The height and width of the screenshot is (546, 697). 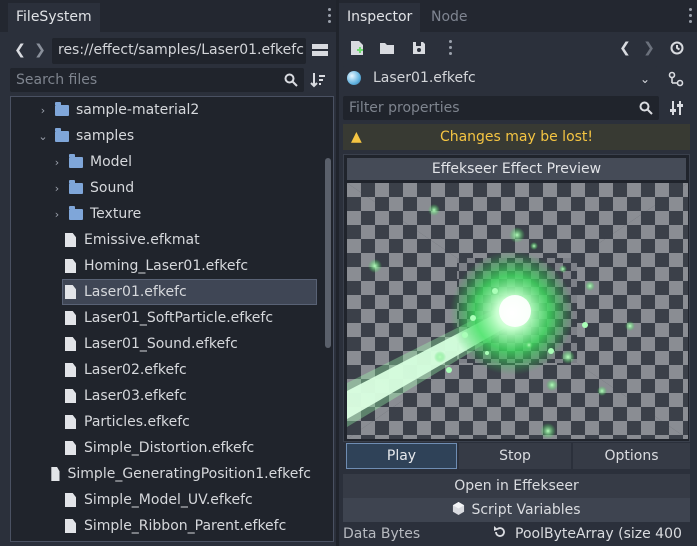 I want to click on tree-item-label: Laser01_Sound.efkefc, so click(x=161, y=344).